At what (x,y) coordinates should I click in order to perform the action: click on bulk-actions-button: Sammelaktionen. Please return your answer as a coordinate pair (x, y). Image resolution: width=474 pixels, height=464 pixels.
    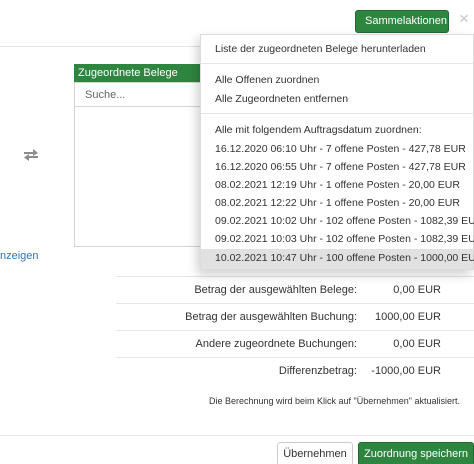
    Looking at the image, I should click on (406, 21).